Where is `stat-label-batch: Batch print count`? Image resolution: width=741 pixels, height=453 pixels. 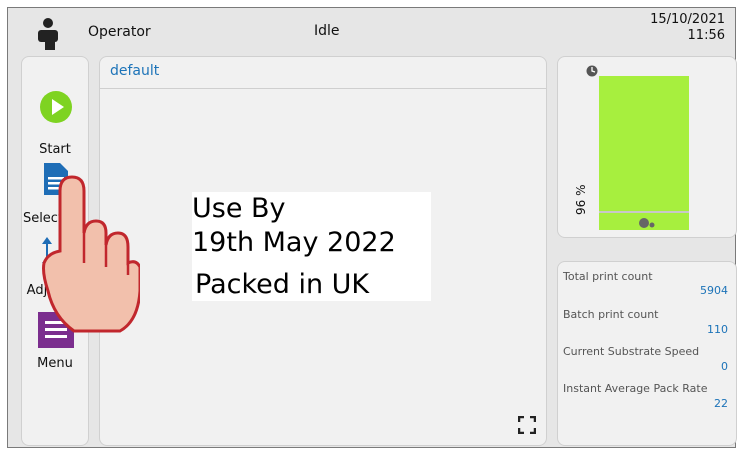 stat-label-batch: Batch print count is located at coordinates (611, 314).